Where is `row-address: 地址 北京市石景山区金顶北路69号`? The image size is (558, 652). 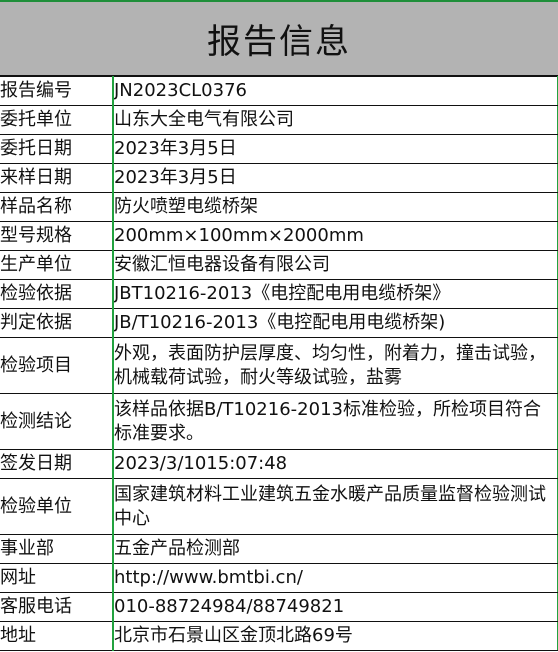 row-address: 地址 北京市石景山区金顶北路69号 is located at coordinates (279, 636).